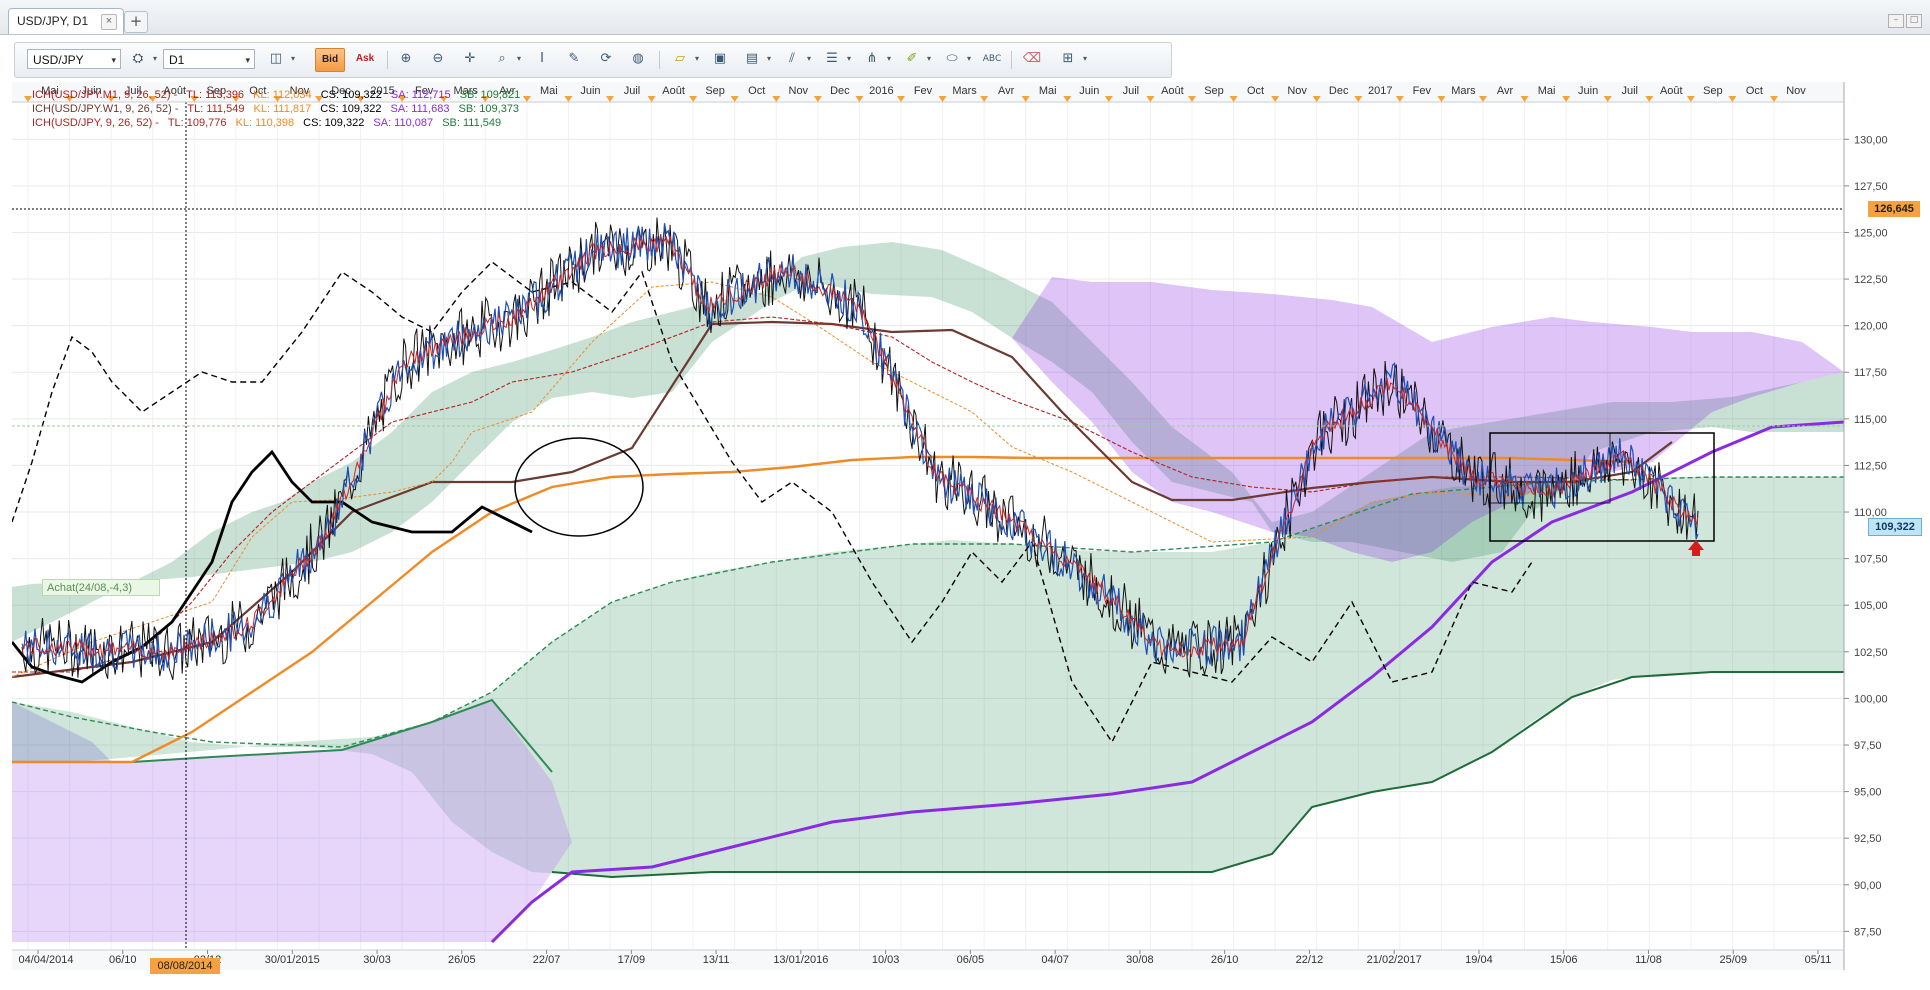  Describe the element at coordinates (109, 22) in the screenshot. I see `close-icon: ×` at that location.